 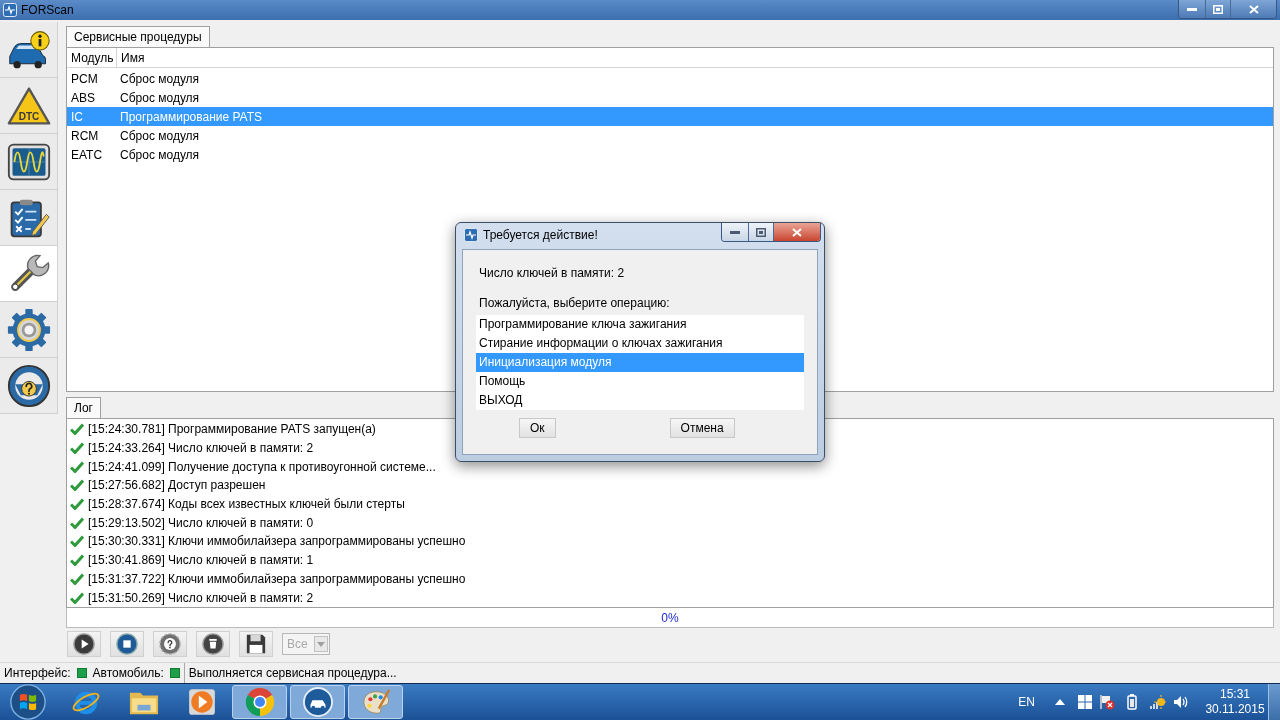 I want to click on table-cell-text: PCM, so click(x=84, y=79).